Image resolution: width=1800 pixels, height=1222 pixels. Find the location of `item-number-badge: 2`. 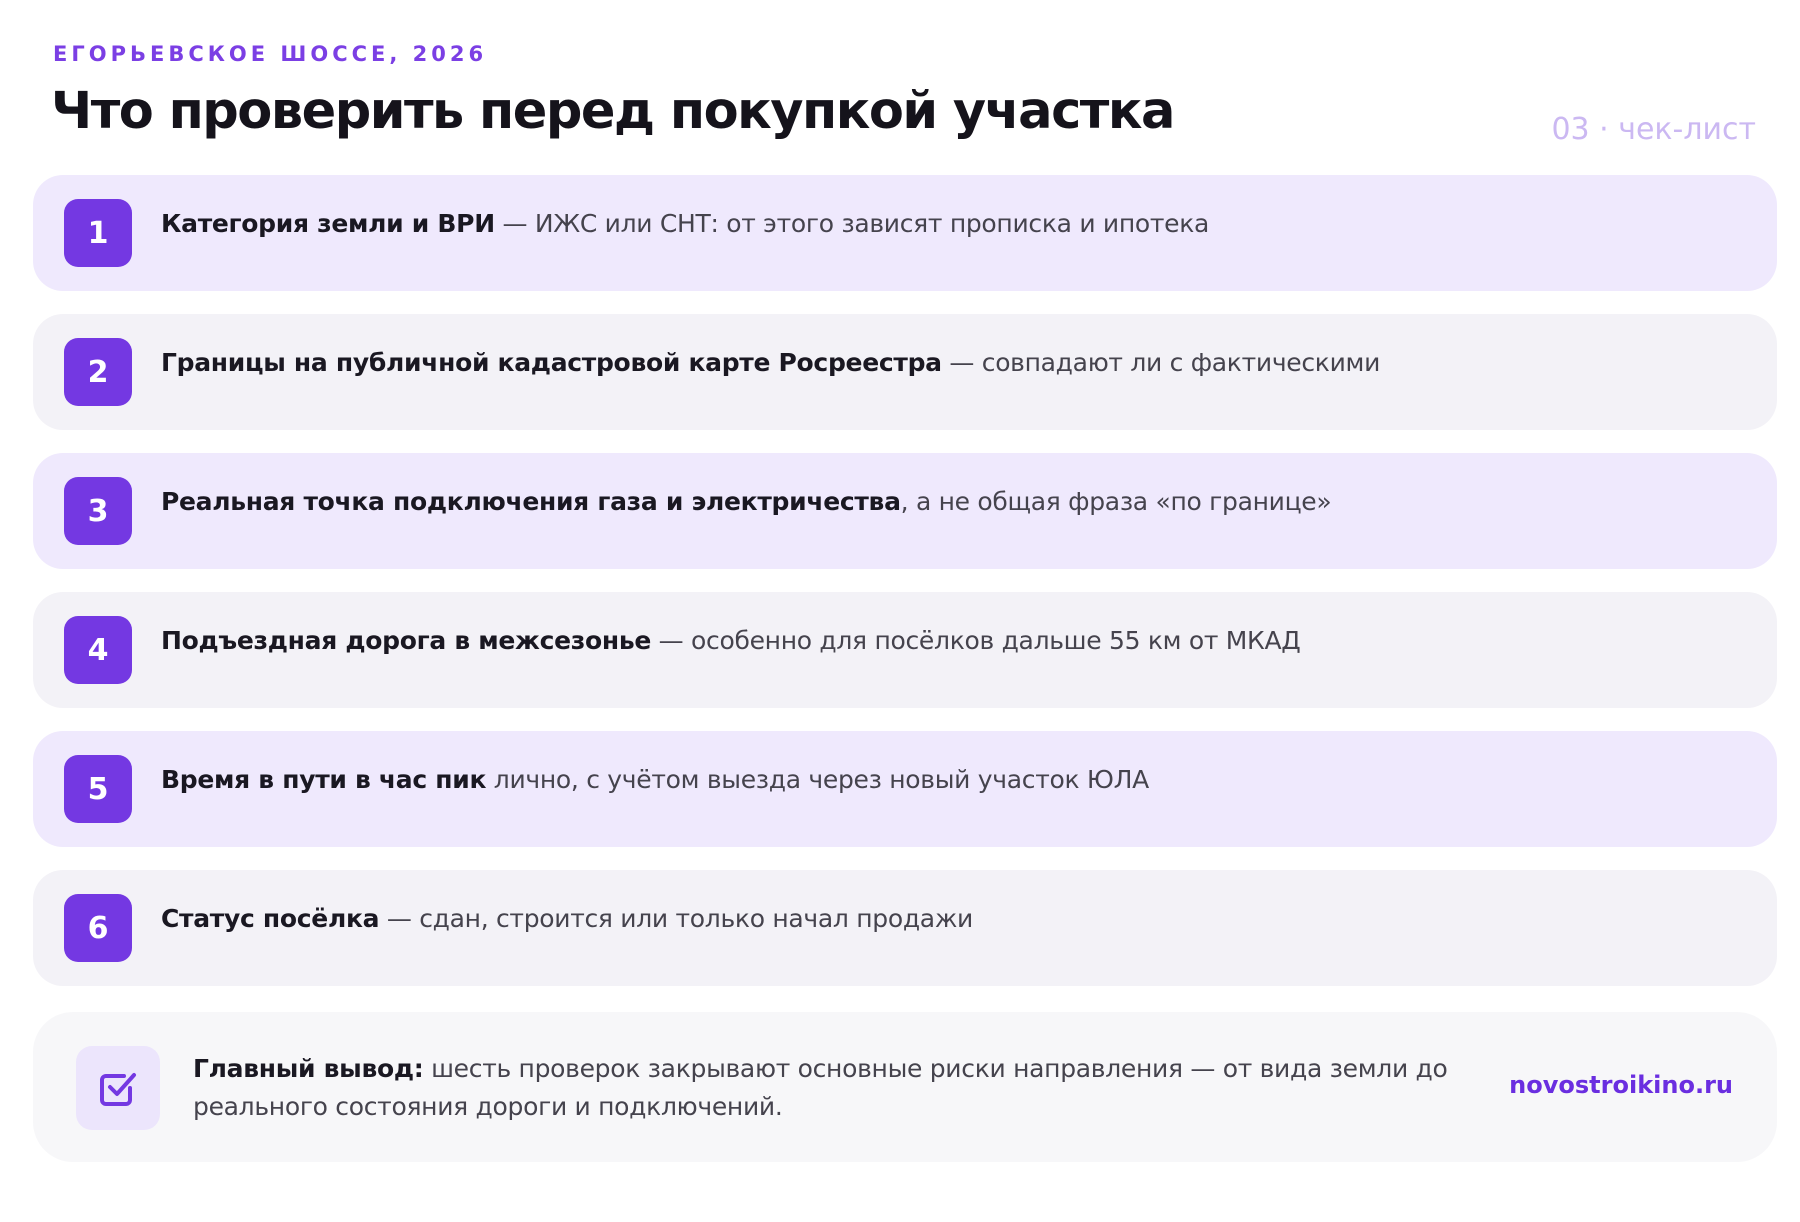

item-number-badge: 2 is located at coordinates (98, 372).